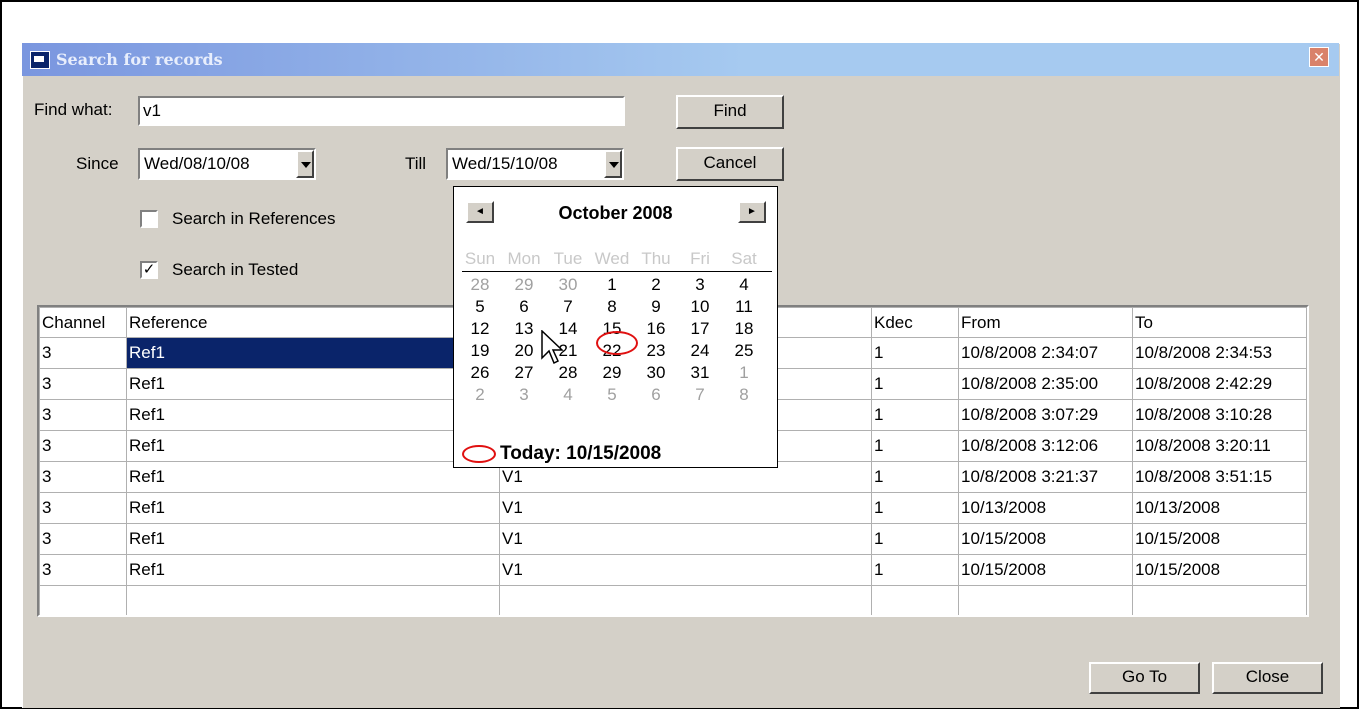 The width and height of the screenshot is (1359, 709). Describe the element at coordinates (1267, 678) in the screenshot. I see `close-button: Close` at that location.